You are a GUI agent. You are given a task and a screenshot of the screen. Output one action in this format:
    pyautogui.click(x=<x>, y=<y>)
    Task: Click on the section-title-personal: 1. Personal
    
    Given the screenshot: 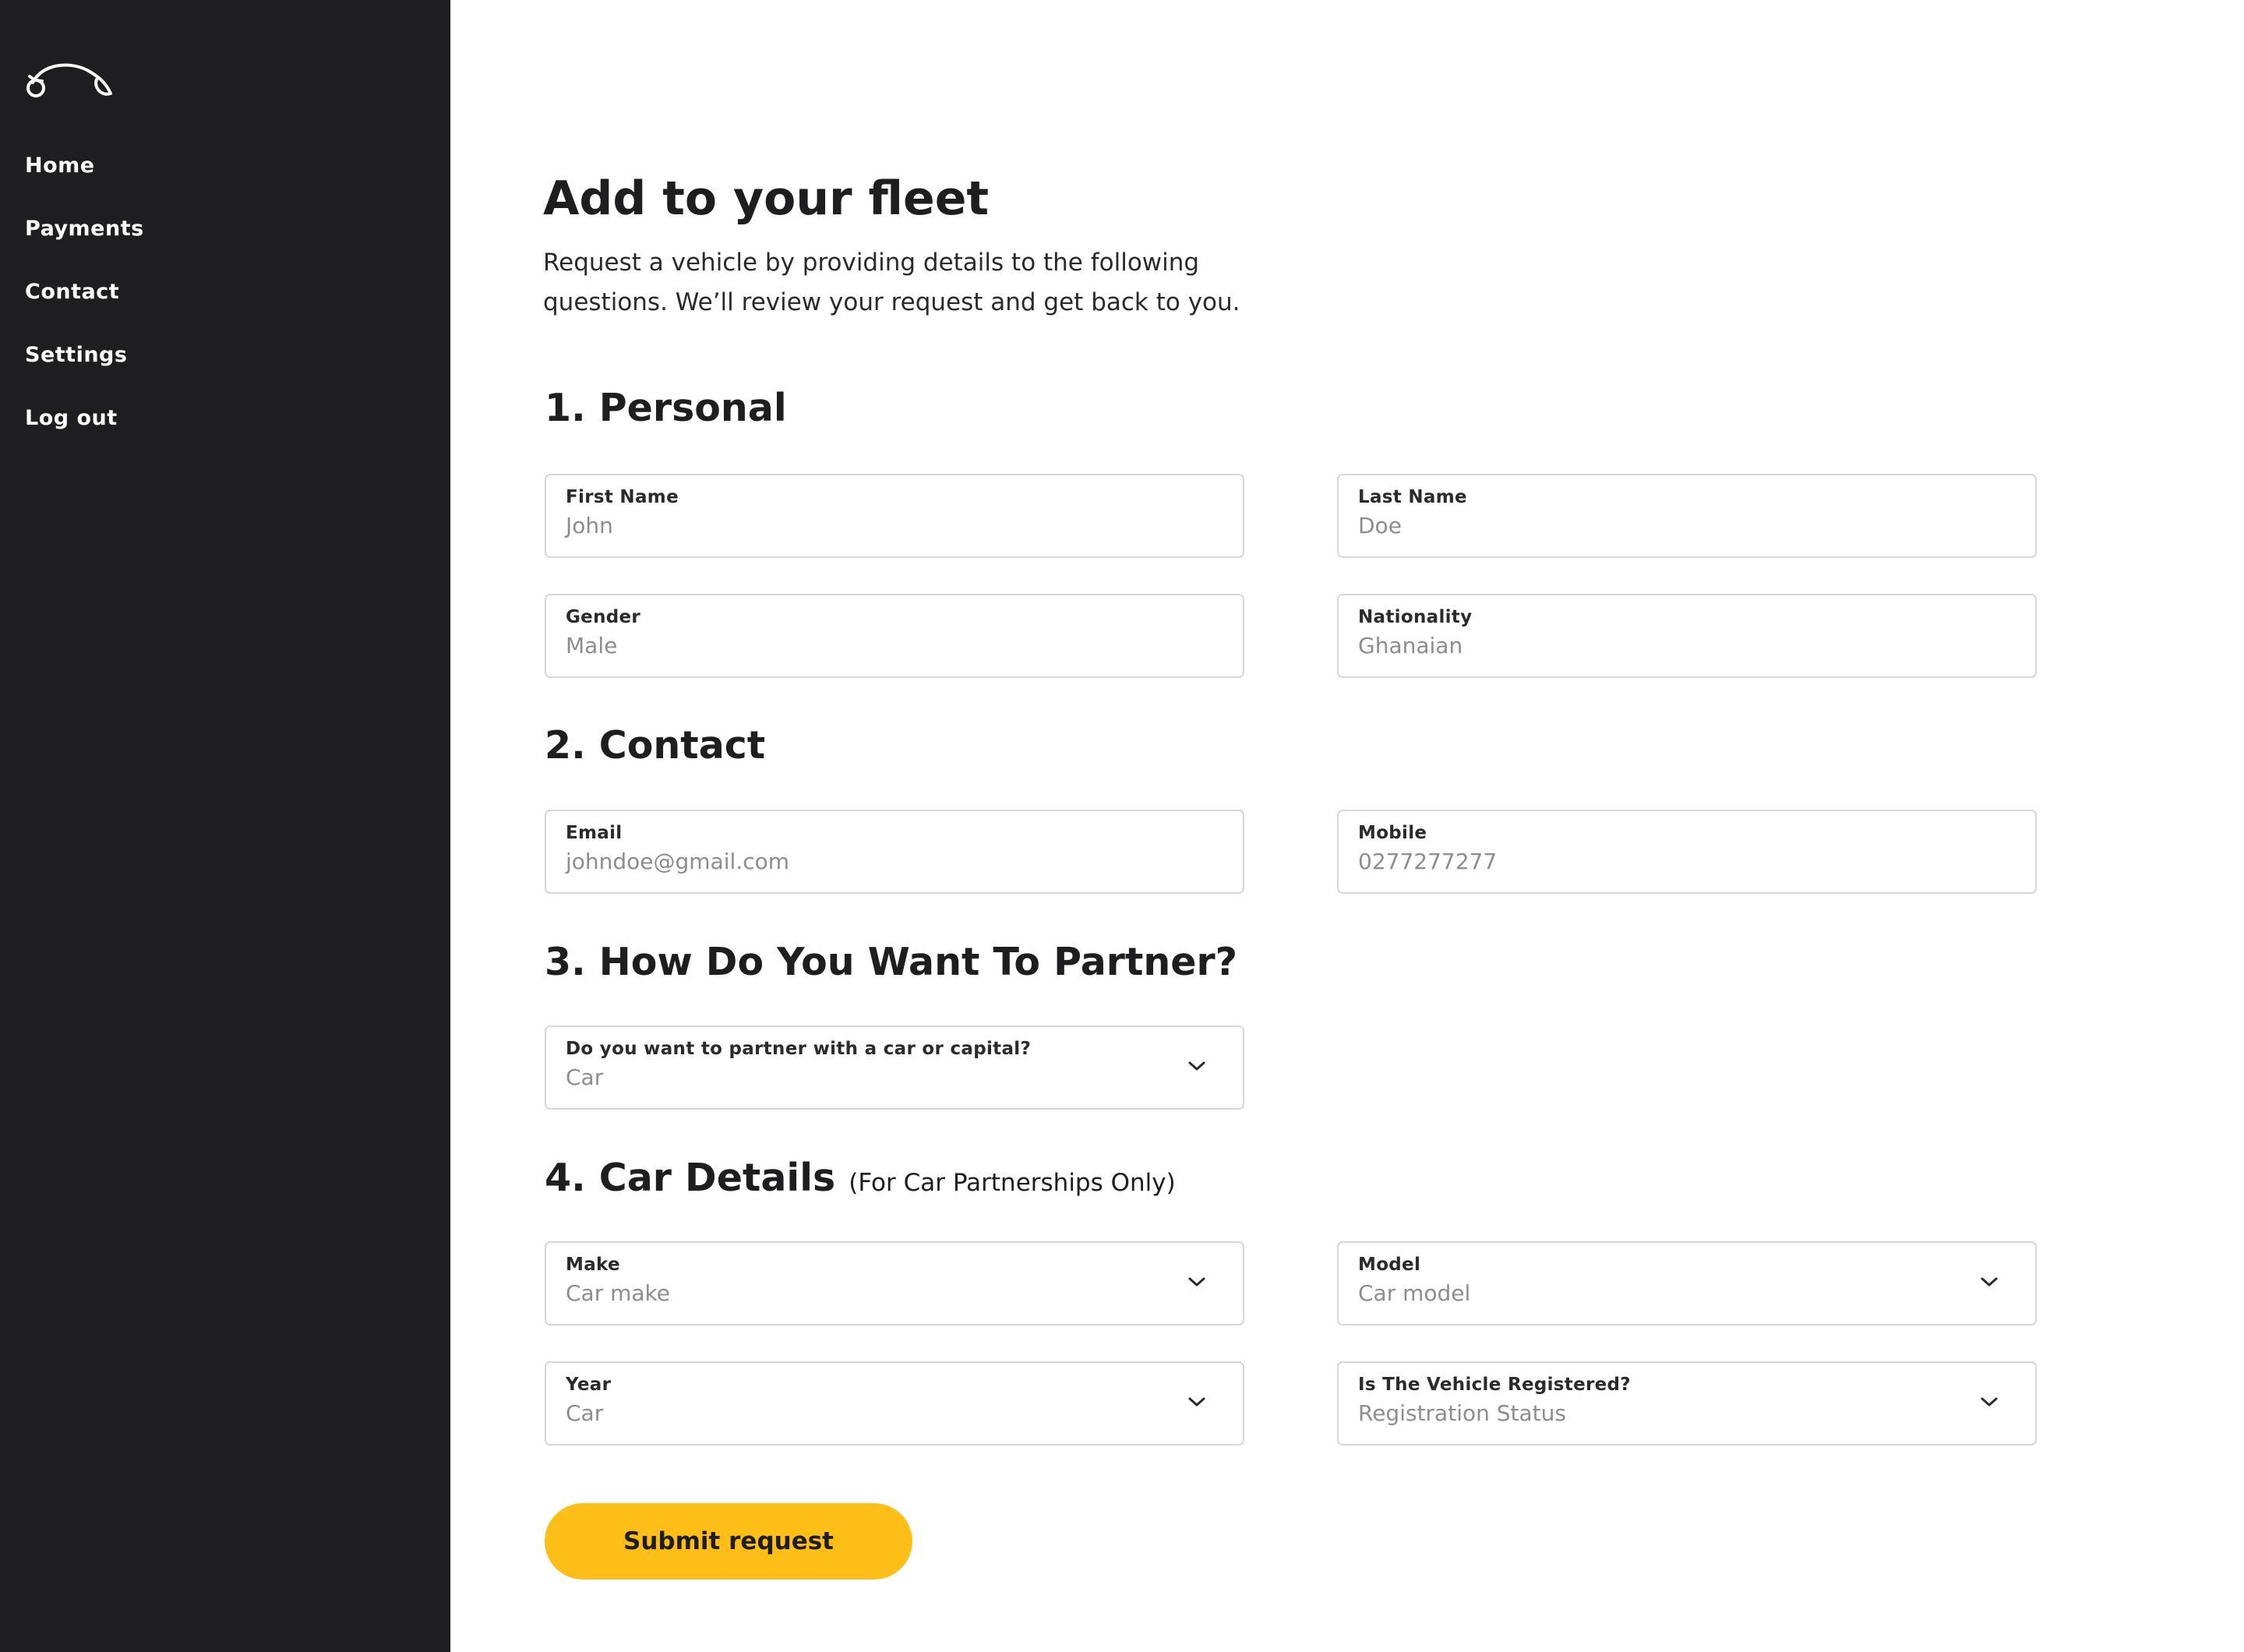 What is the action you would take?
    pyautogui.click(x=666, y=408)
    